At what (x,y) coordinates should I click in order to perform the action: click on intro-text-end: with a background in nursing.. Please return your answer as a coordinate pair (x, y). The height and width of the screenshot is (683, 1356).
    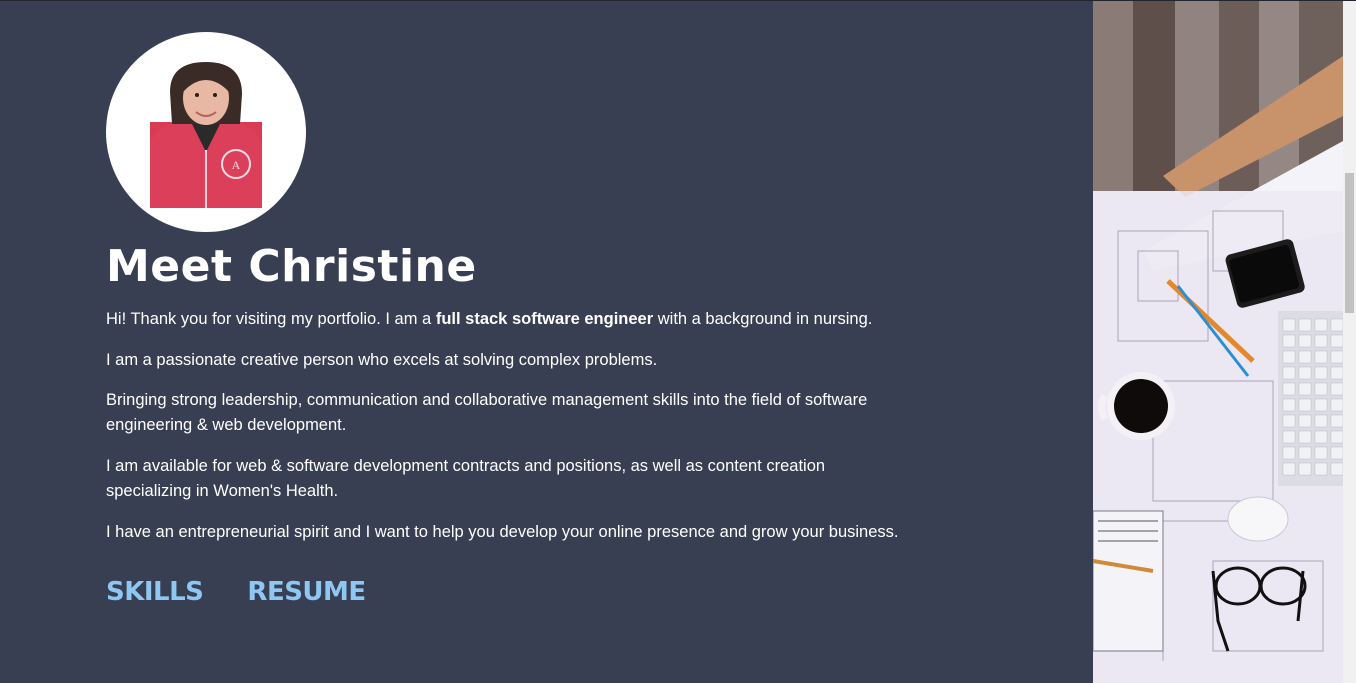
    Looking at the image, I should click on (763, 319).